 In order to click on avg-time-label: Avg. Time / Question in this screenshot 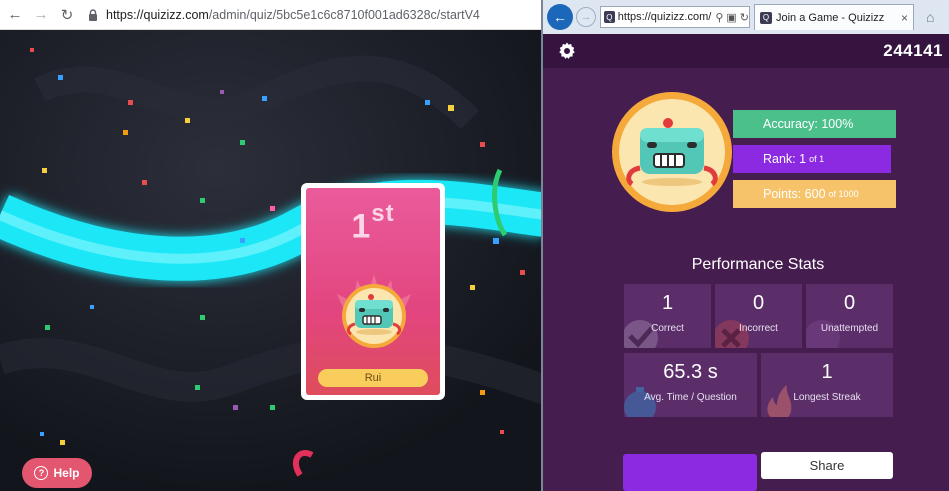, I will do `click(690, 397)`.